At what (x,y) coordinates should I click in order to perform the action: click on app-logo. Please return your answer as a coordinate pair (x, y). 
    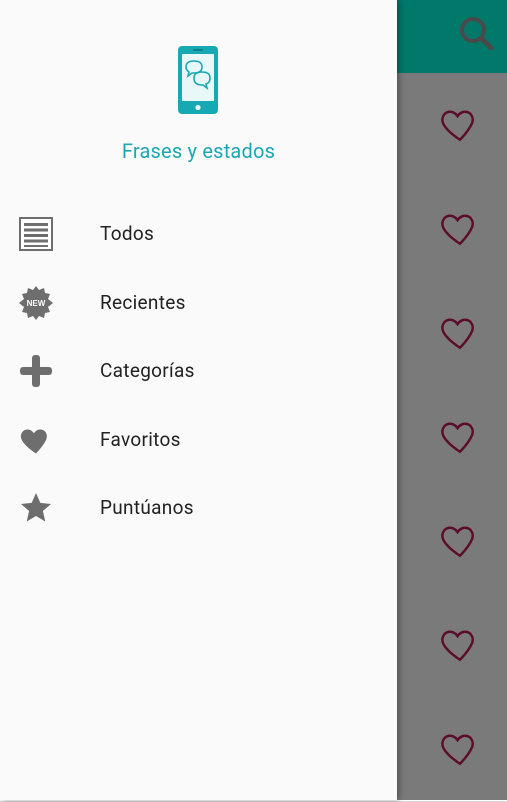
    Looking at the image, I should click on (198, 80).